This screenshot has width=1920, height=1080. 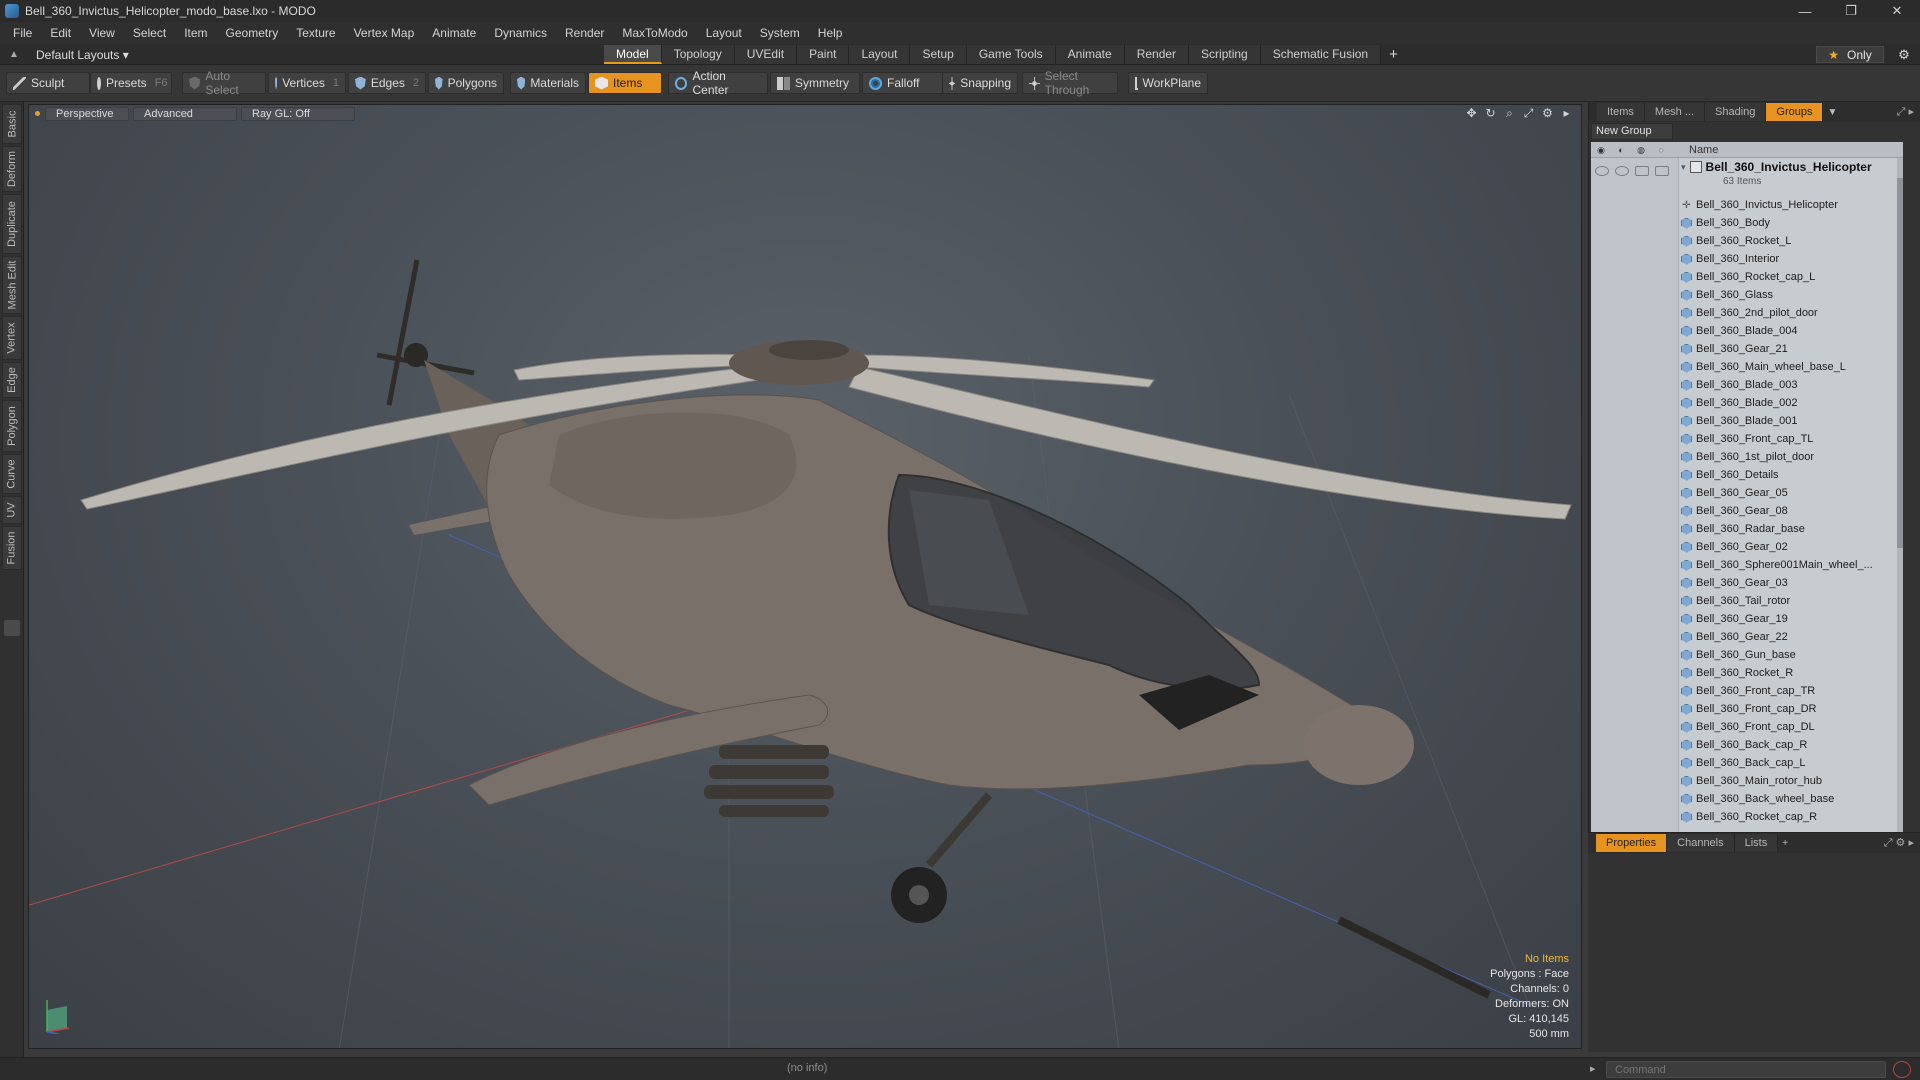 I want to click on tab-paint: Paint, so click(x=823, y=54).